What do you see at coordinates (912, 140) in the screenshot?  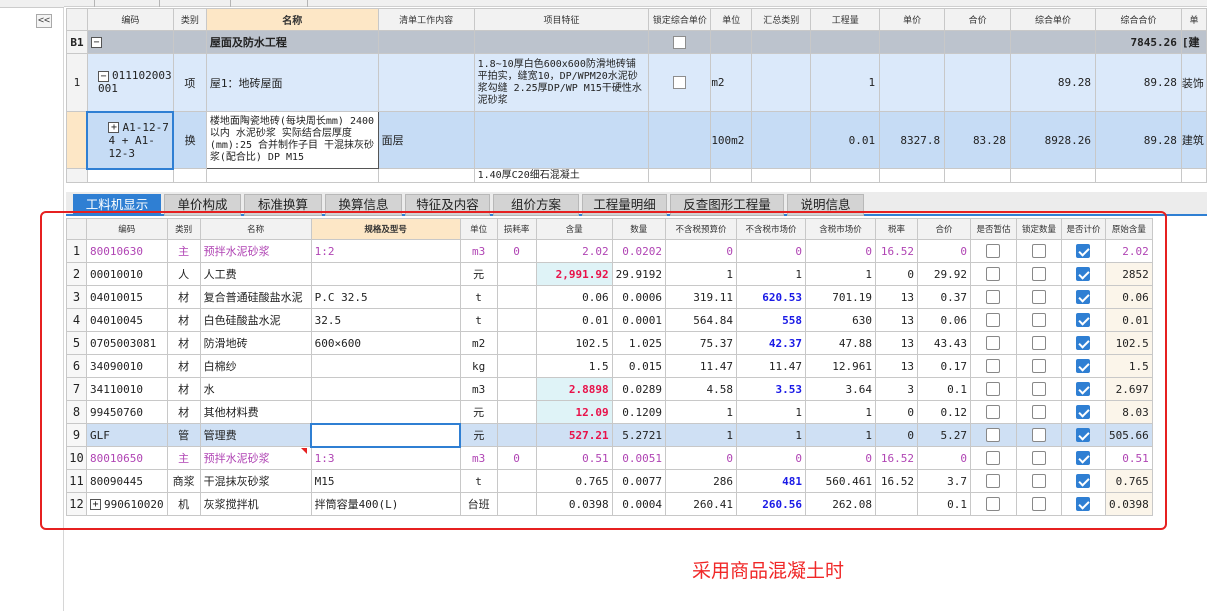 I see `sub-price: 8327.8` at bounding box center [912, 140].